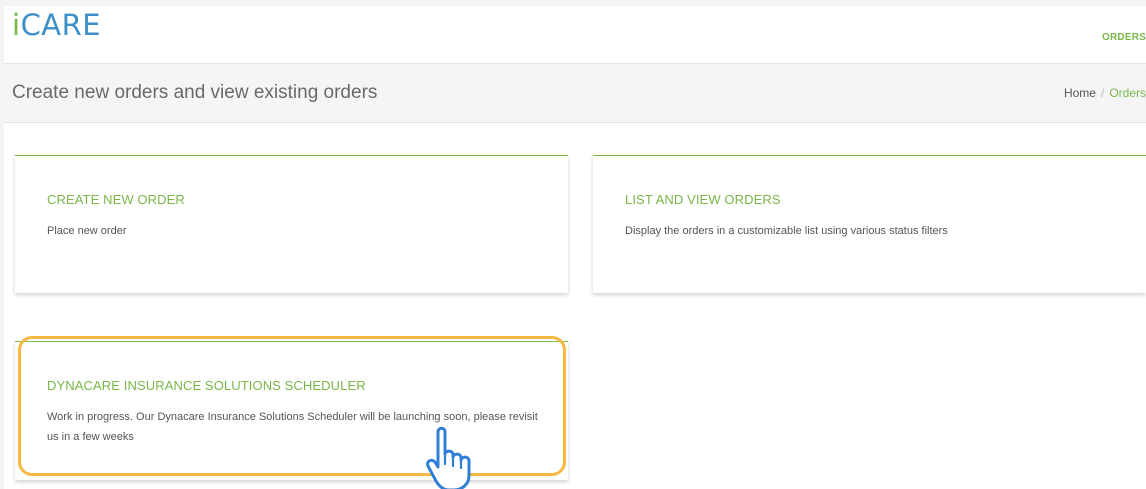  I want to click on breadcrumb-current: Orders, so click(1127, 93).